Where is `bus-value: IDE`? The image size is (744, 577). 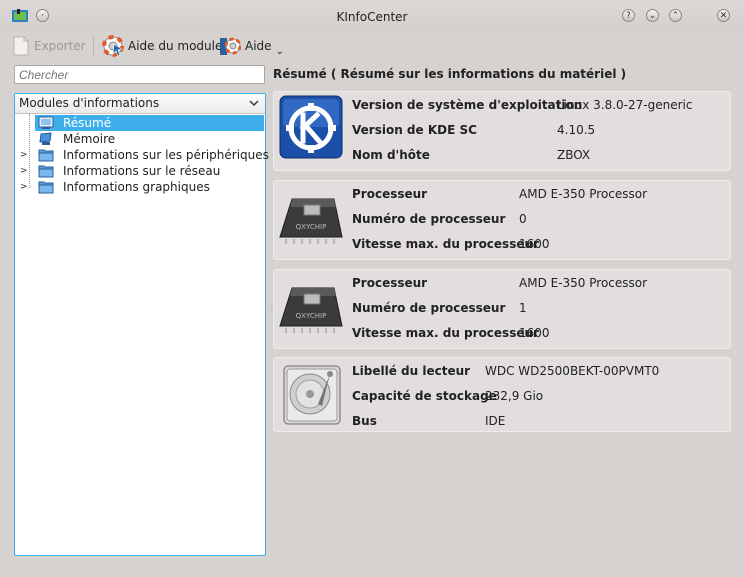 bus-value: IDE is located at coordinates (495, 421).